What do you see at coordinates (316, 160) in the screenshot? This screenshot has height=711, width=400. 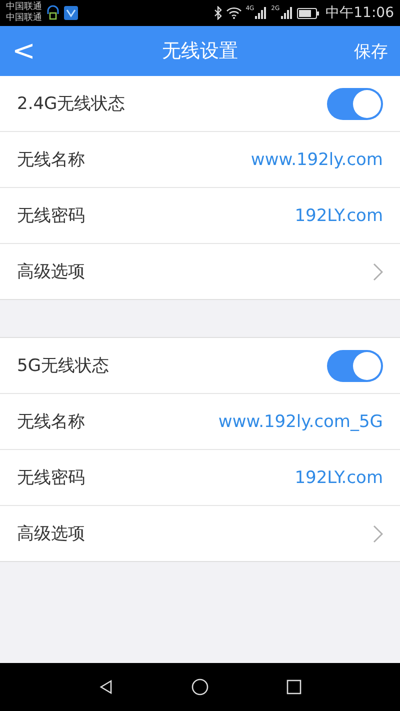 I see `row-value: www.192ly.com` at bounding box center [316, 160].